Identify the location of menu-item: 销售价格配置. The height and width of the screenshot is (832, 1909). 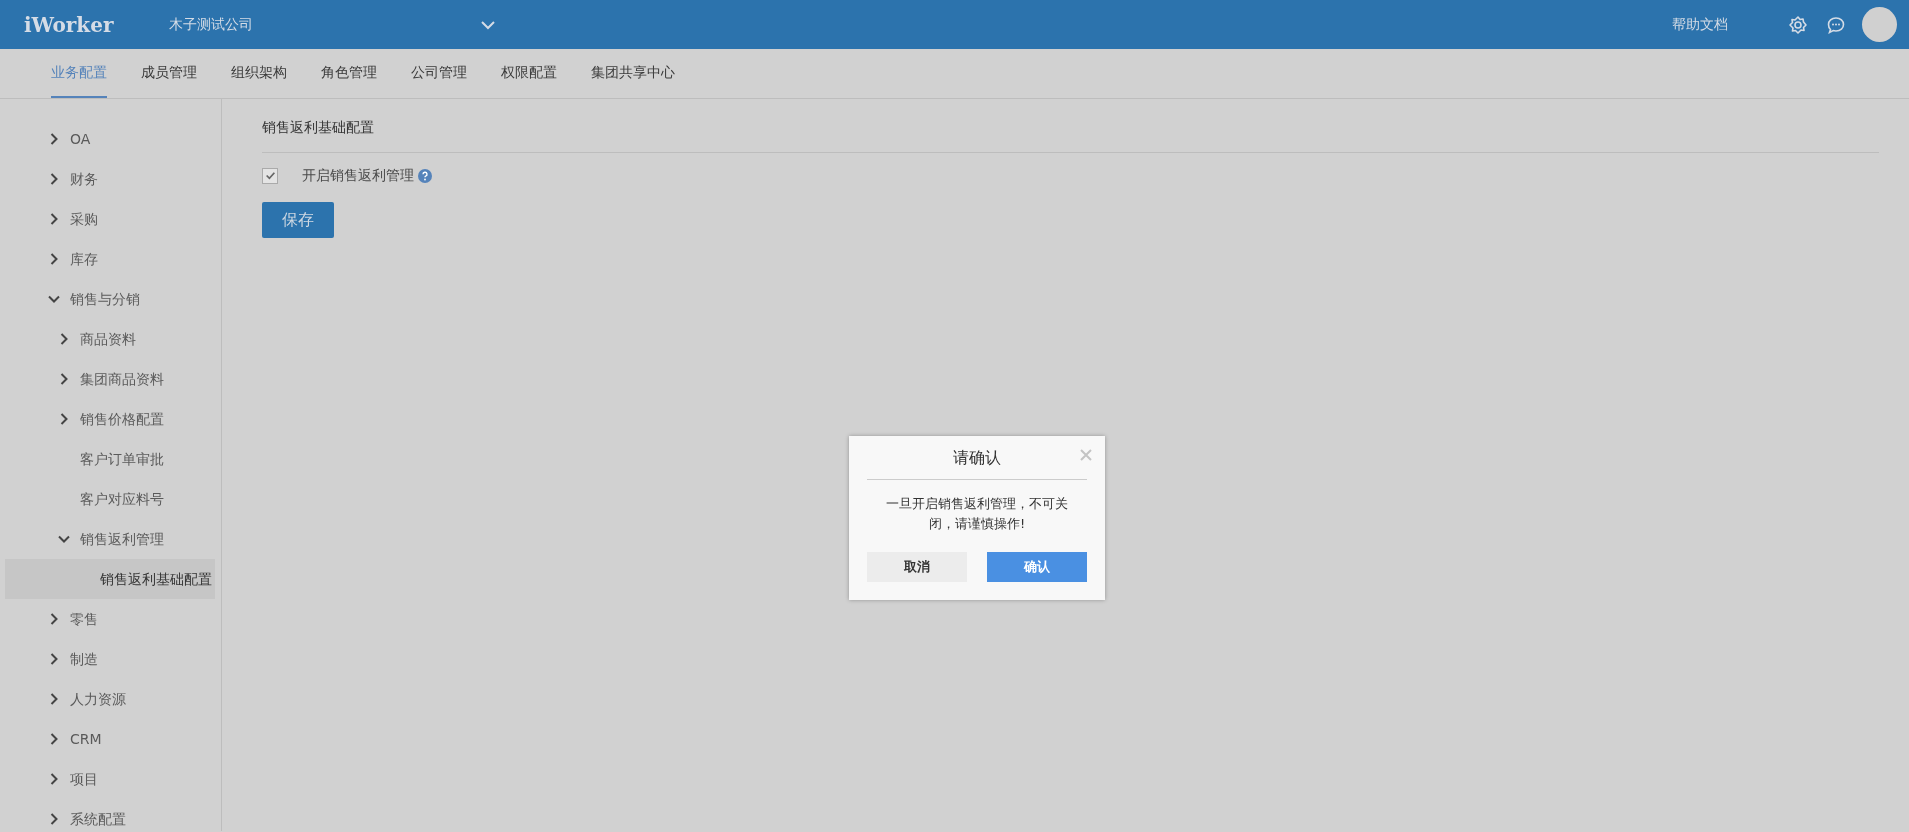
(122, 419).